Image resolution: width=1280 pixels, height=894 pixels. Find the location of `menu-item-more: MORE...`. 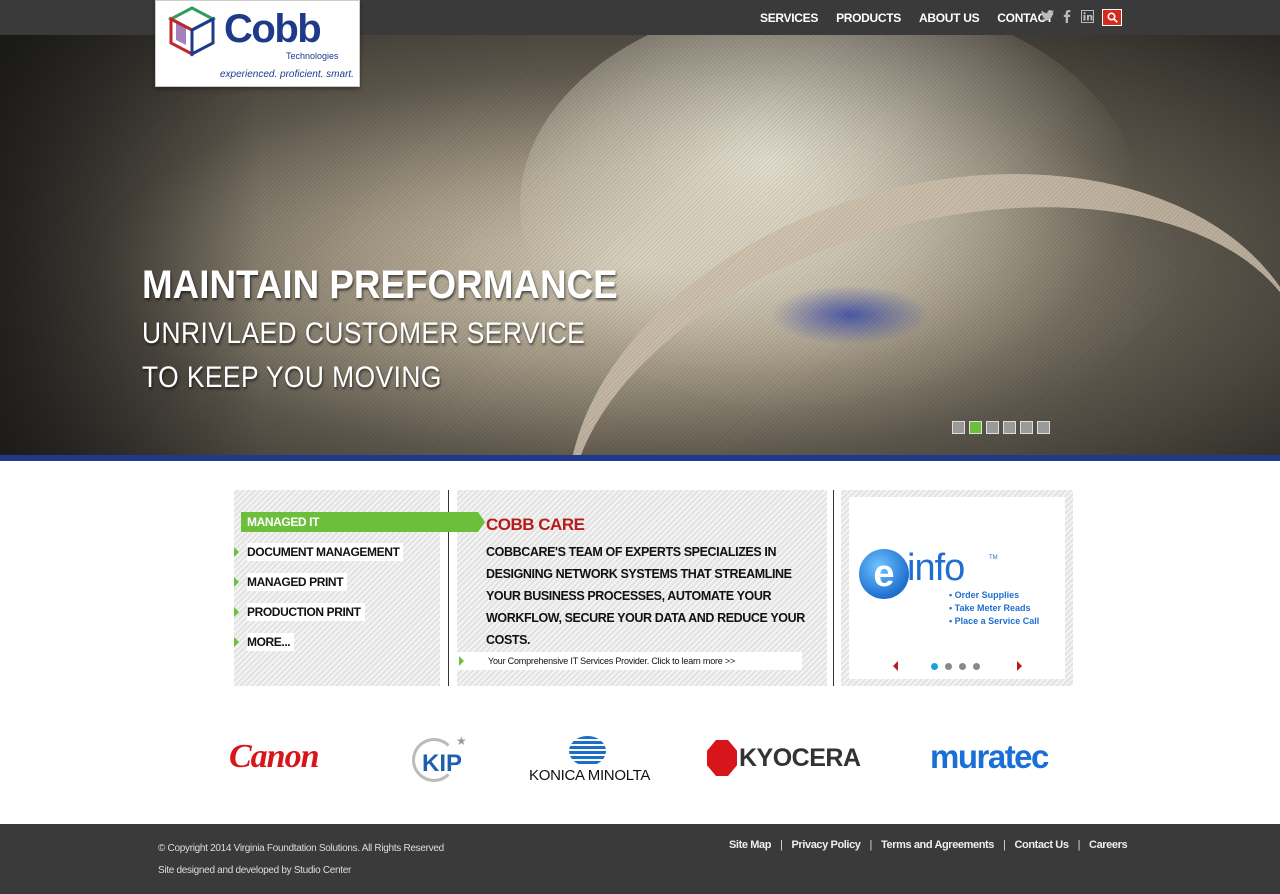

menu-item-more: MORE... is located at coordinates (264, 642).